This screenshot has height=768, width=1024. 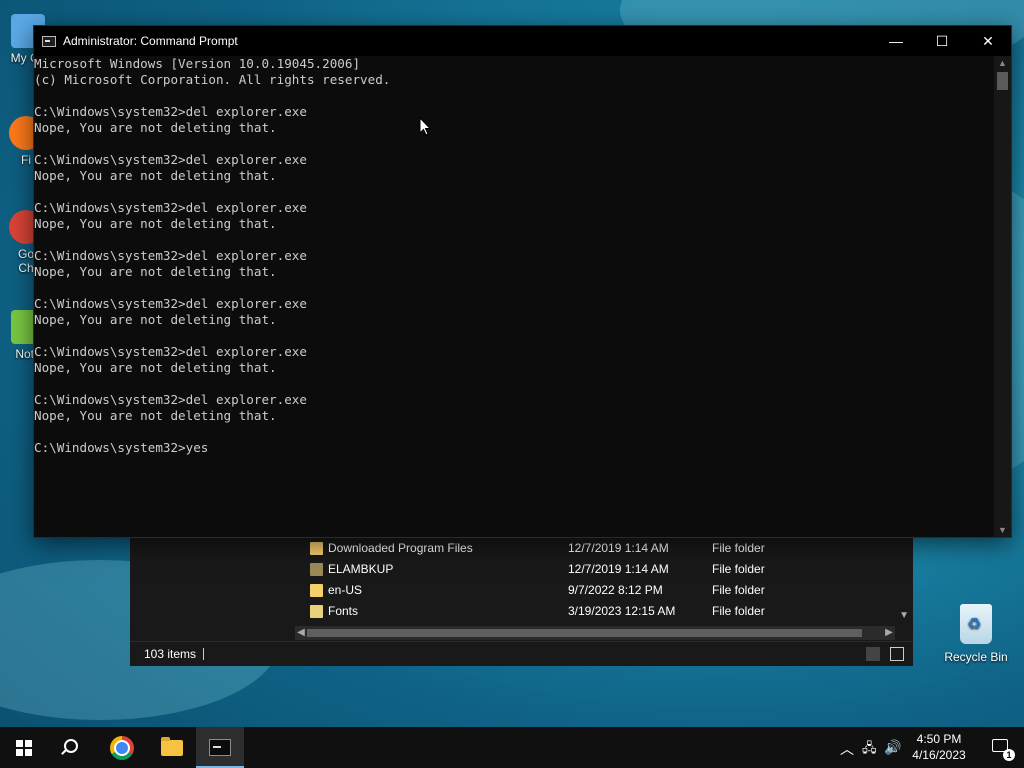 I want to click on file-date: 3/19/2023 12:15 AM, so click(x=622, y=611).